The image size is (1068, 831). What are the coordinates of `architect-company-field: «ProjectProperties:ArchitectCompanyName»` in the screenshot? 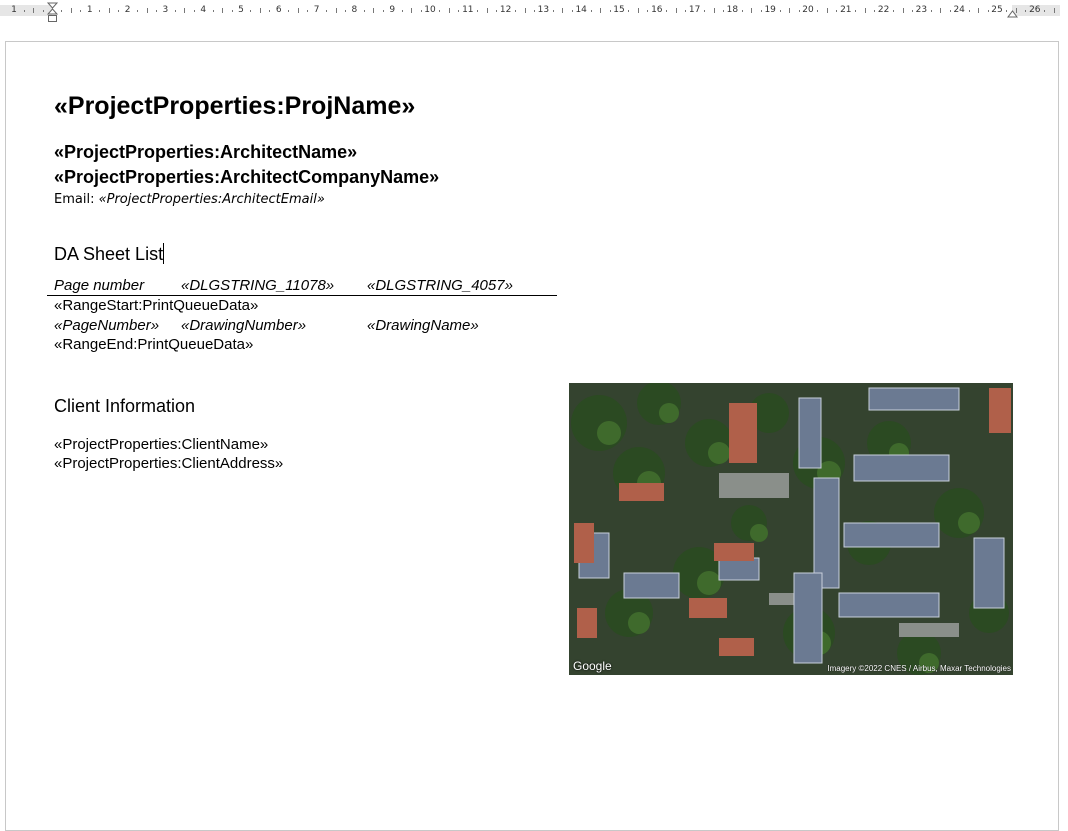 It's located at (246, 177).